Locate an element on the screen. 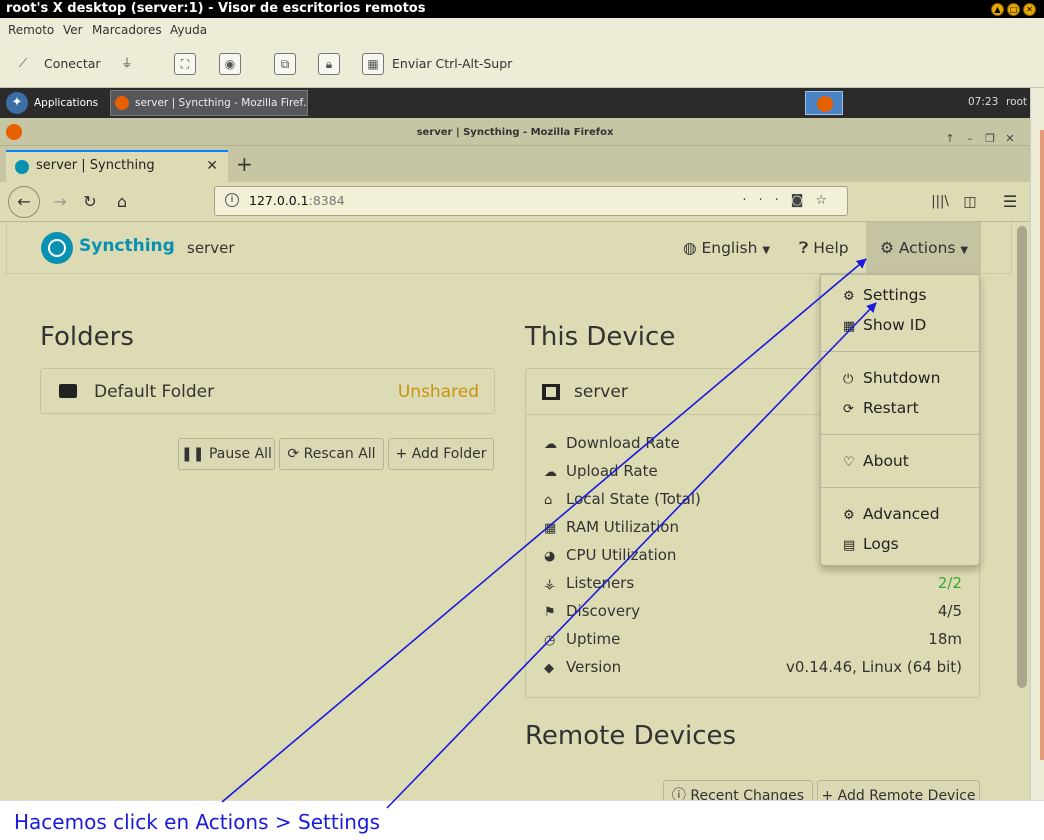 This screenshot has height=840, width=1044. fullscreen-icon: ⛶ is located at coordinates (185, 64).